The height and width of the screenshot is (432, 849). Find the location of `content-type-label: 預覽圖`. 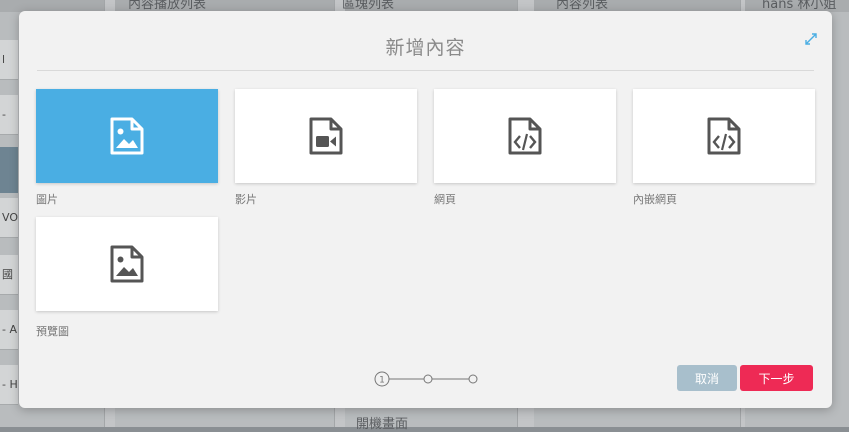

content-type-label: 預覽圖 is located at coordinates (52, 331).